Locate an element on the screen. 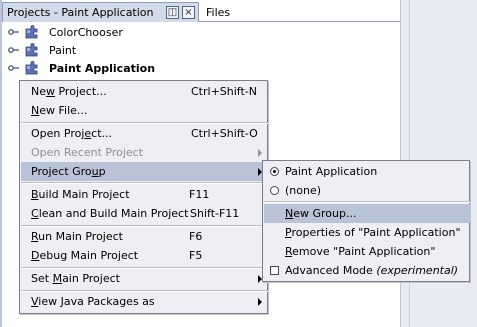 The width and height of the screenshot is (477, 327). menu-item-new-project: New Project... Ctrl+Shift-N is located at coordinates (144, 91).